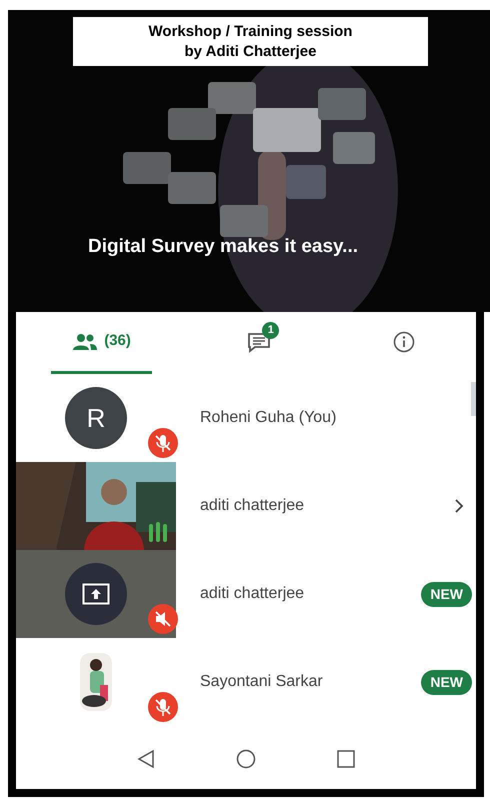  I want to click on avatar: R, so click(96, 418).